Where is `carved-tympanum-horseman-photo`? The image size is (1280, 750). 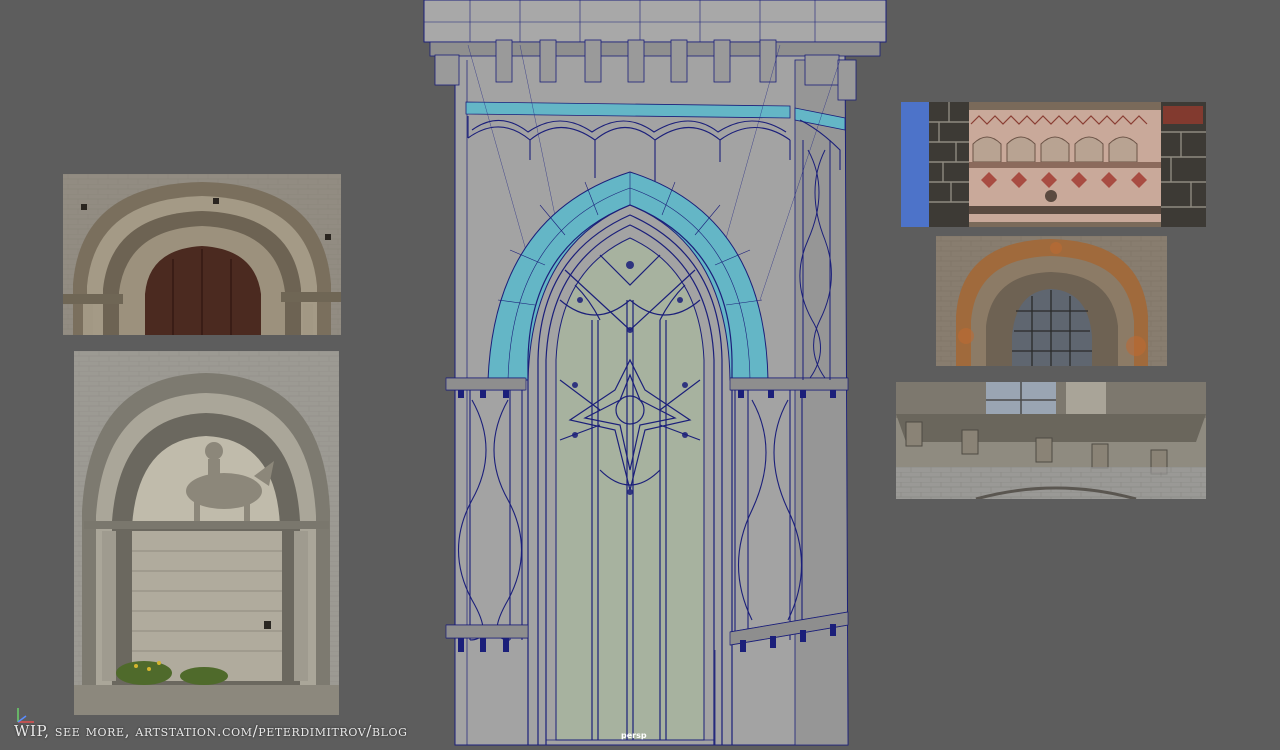 carved-tympanum-horseman-photo is located at coordinates (206, 533).